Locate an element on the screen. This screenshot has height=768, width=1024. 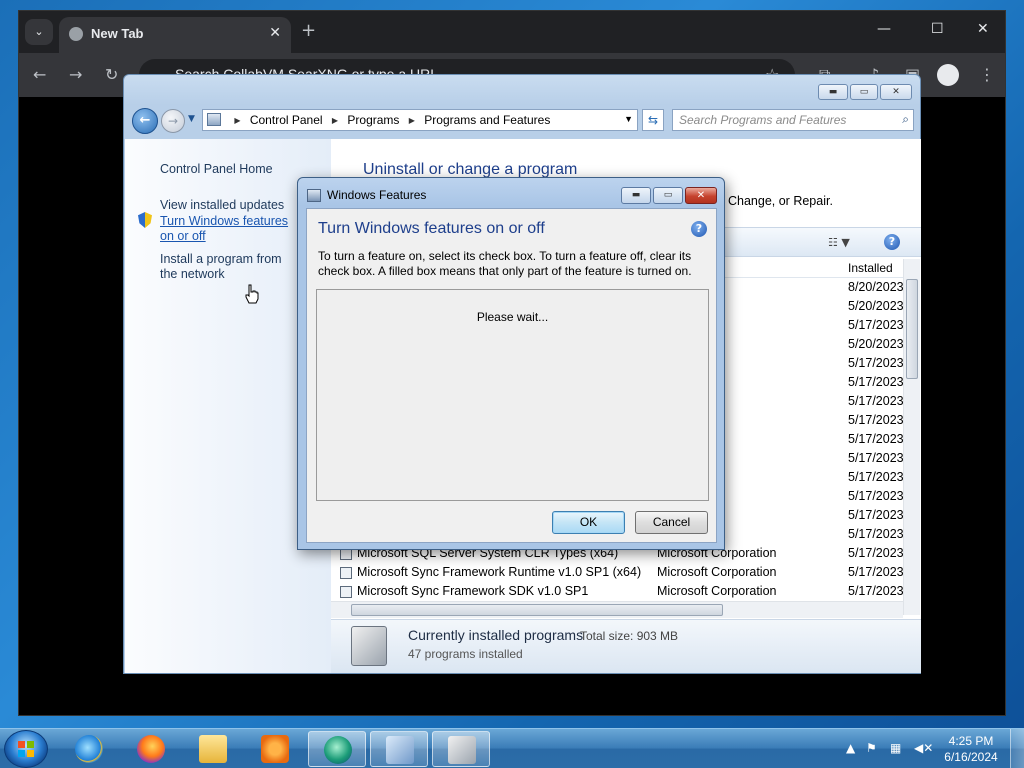
vertical-scroll-thumb is located at coordinates (912, 329).